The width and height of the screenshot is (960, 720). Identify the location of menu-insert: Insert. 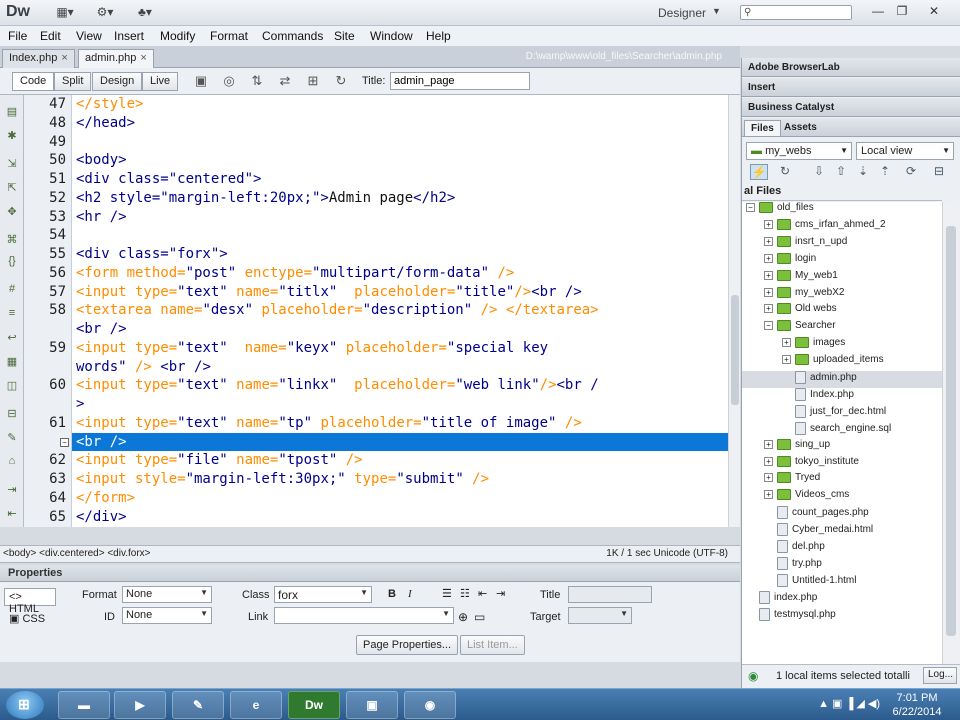
(129, 36).